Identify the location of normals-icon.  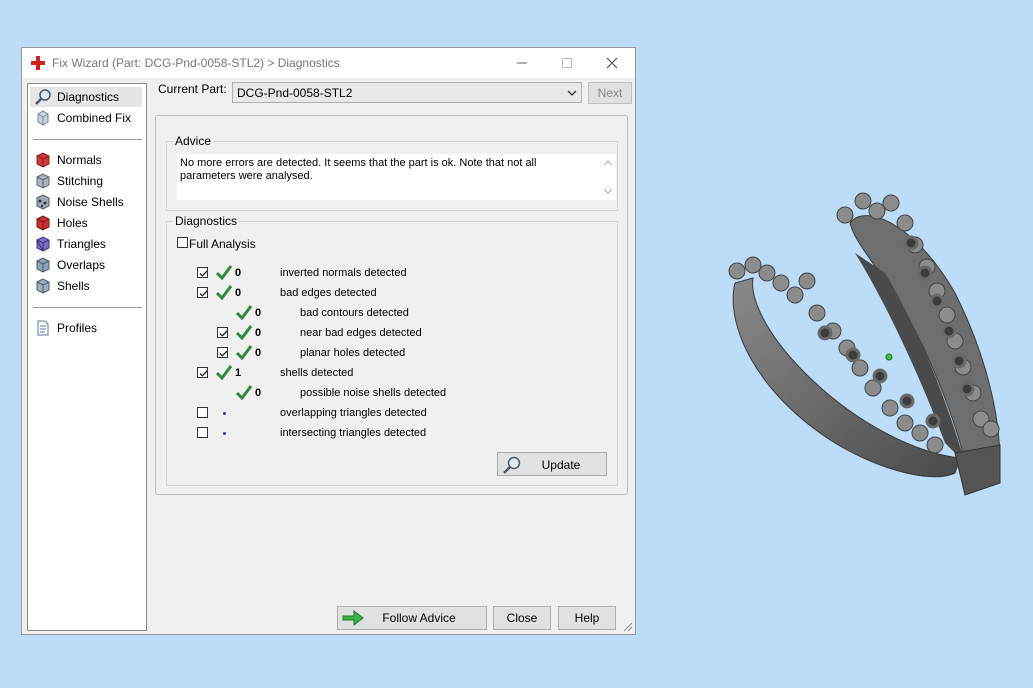
(43, 160).